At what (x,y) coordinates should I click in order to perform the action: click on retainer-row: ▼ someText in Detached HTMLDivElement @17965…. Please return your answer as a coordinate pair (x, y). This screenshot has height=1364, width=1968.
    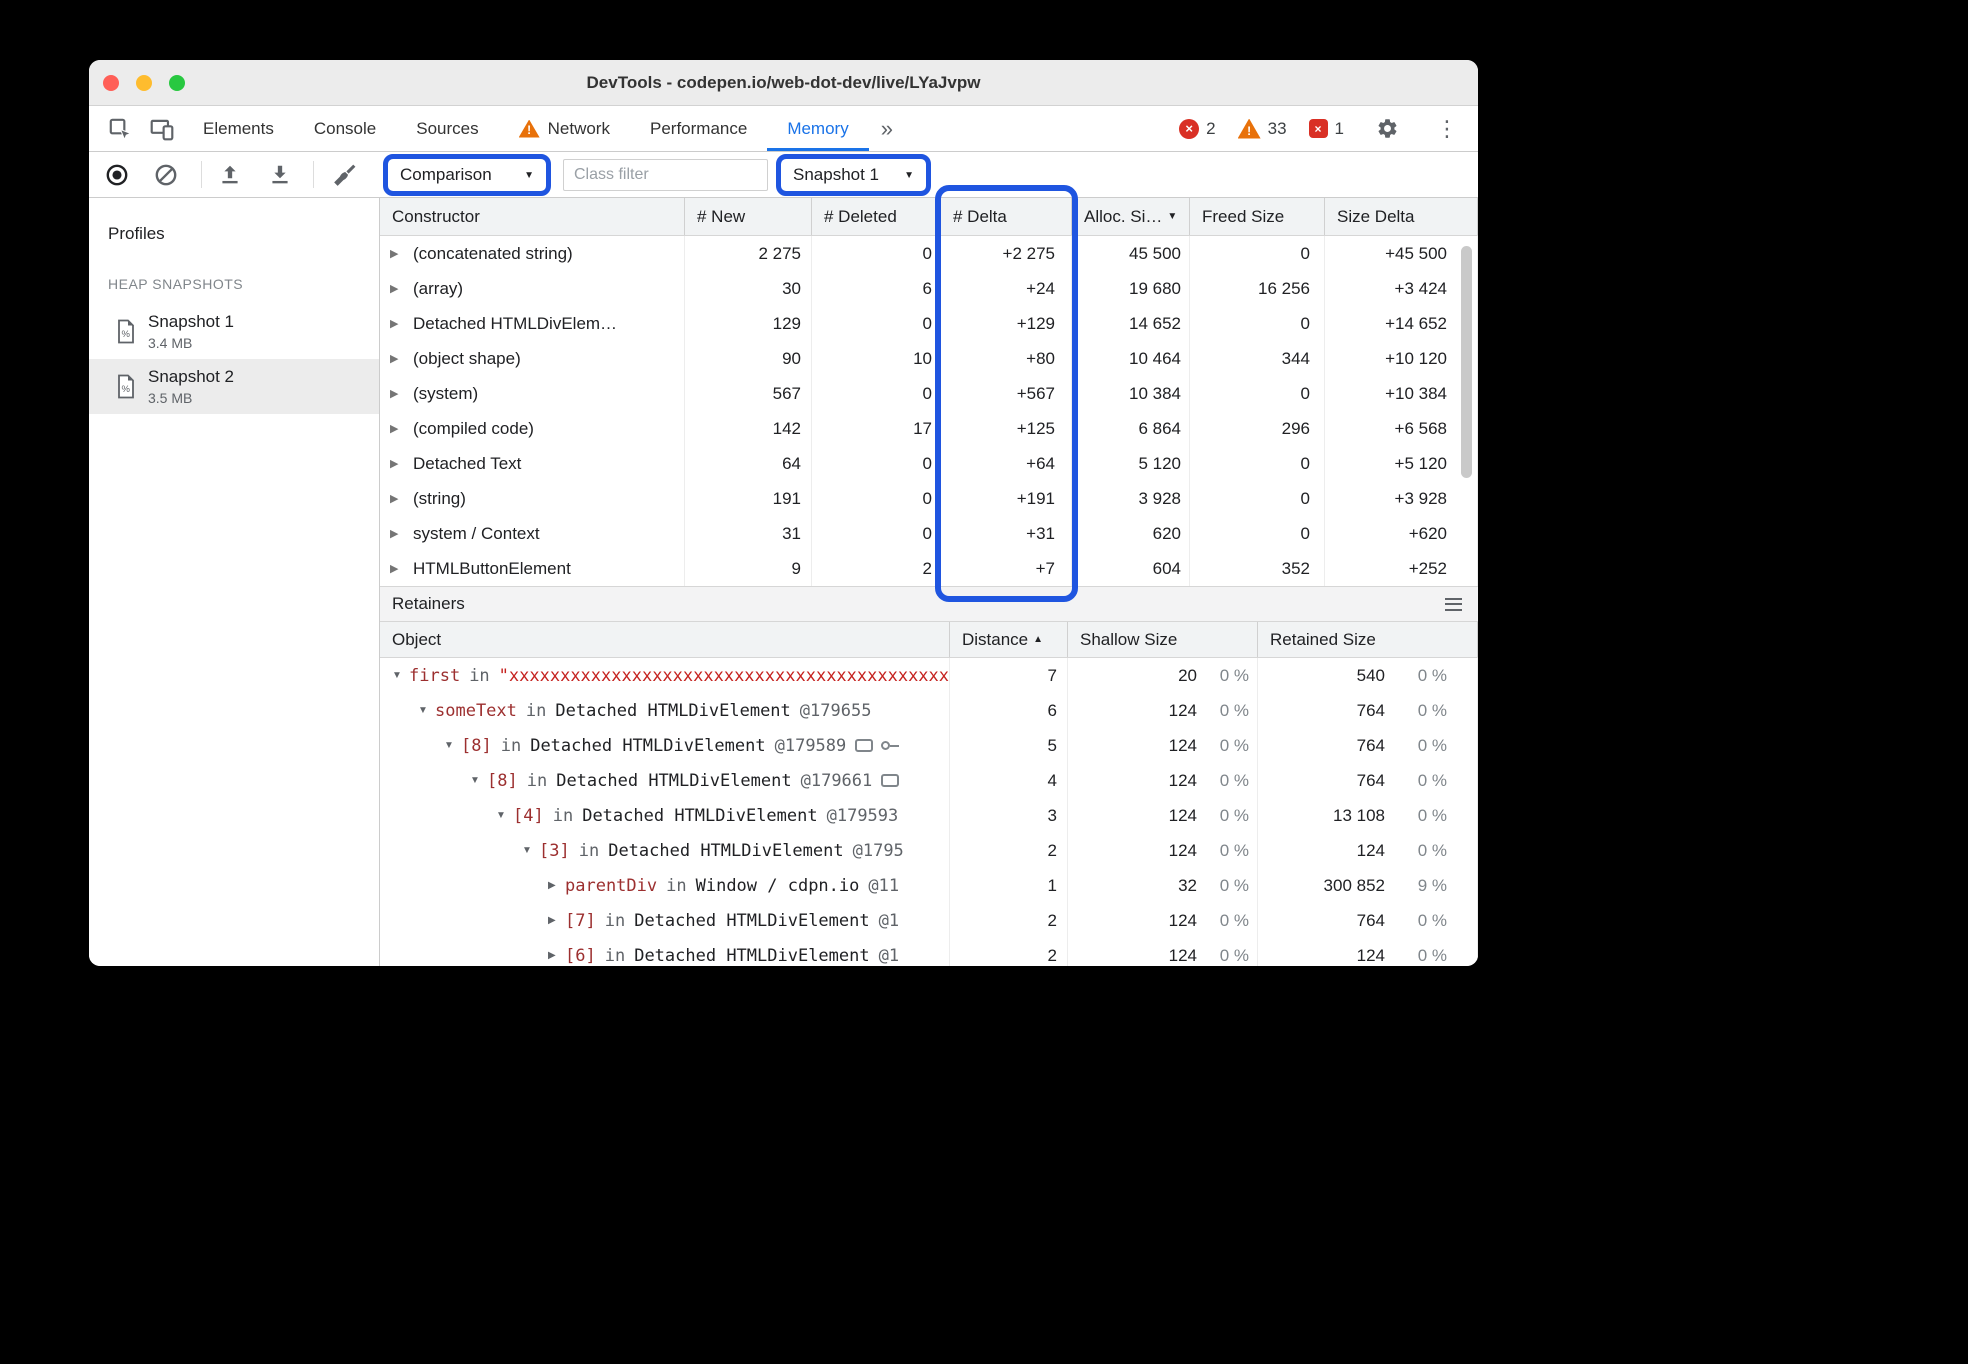
    Looking at the image, I should click on (929, 710).